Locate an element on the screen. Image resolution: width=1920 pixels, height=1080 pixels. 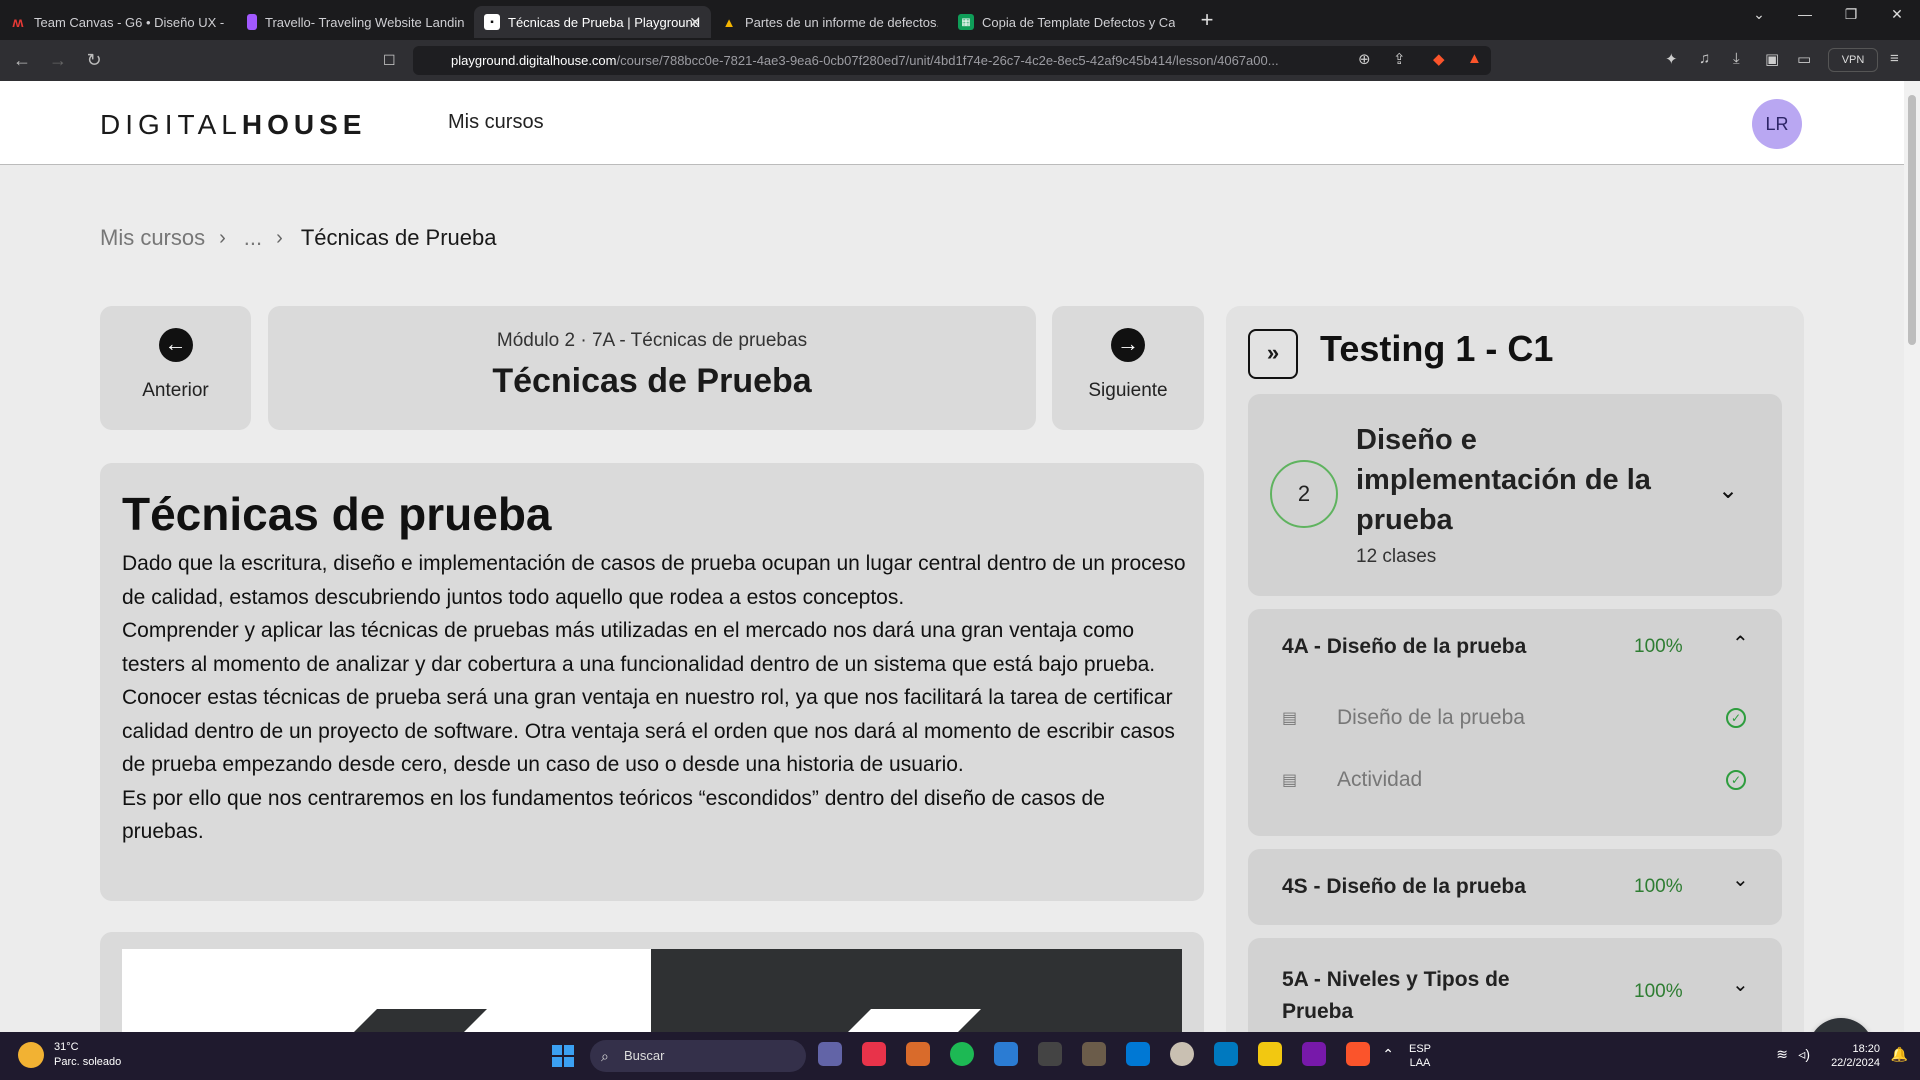
site-header: DIGITALHOUSE Mis cursos LR is located at coordinates (952, 123).